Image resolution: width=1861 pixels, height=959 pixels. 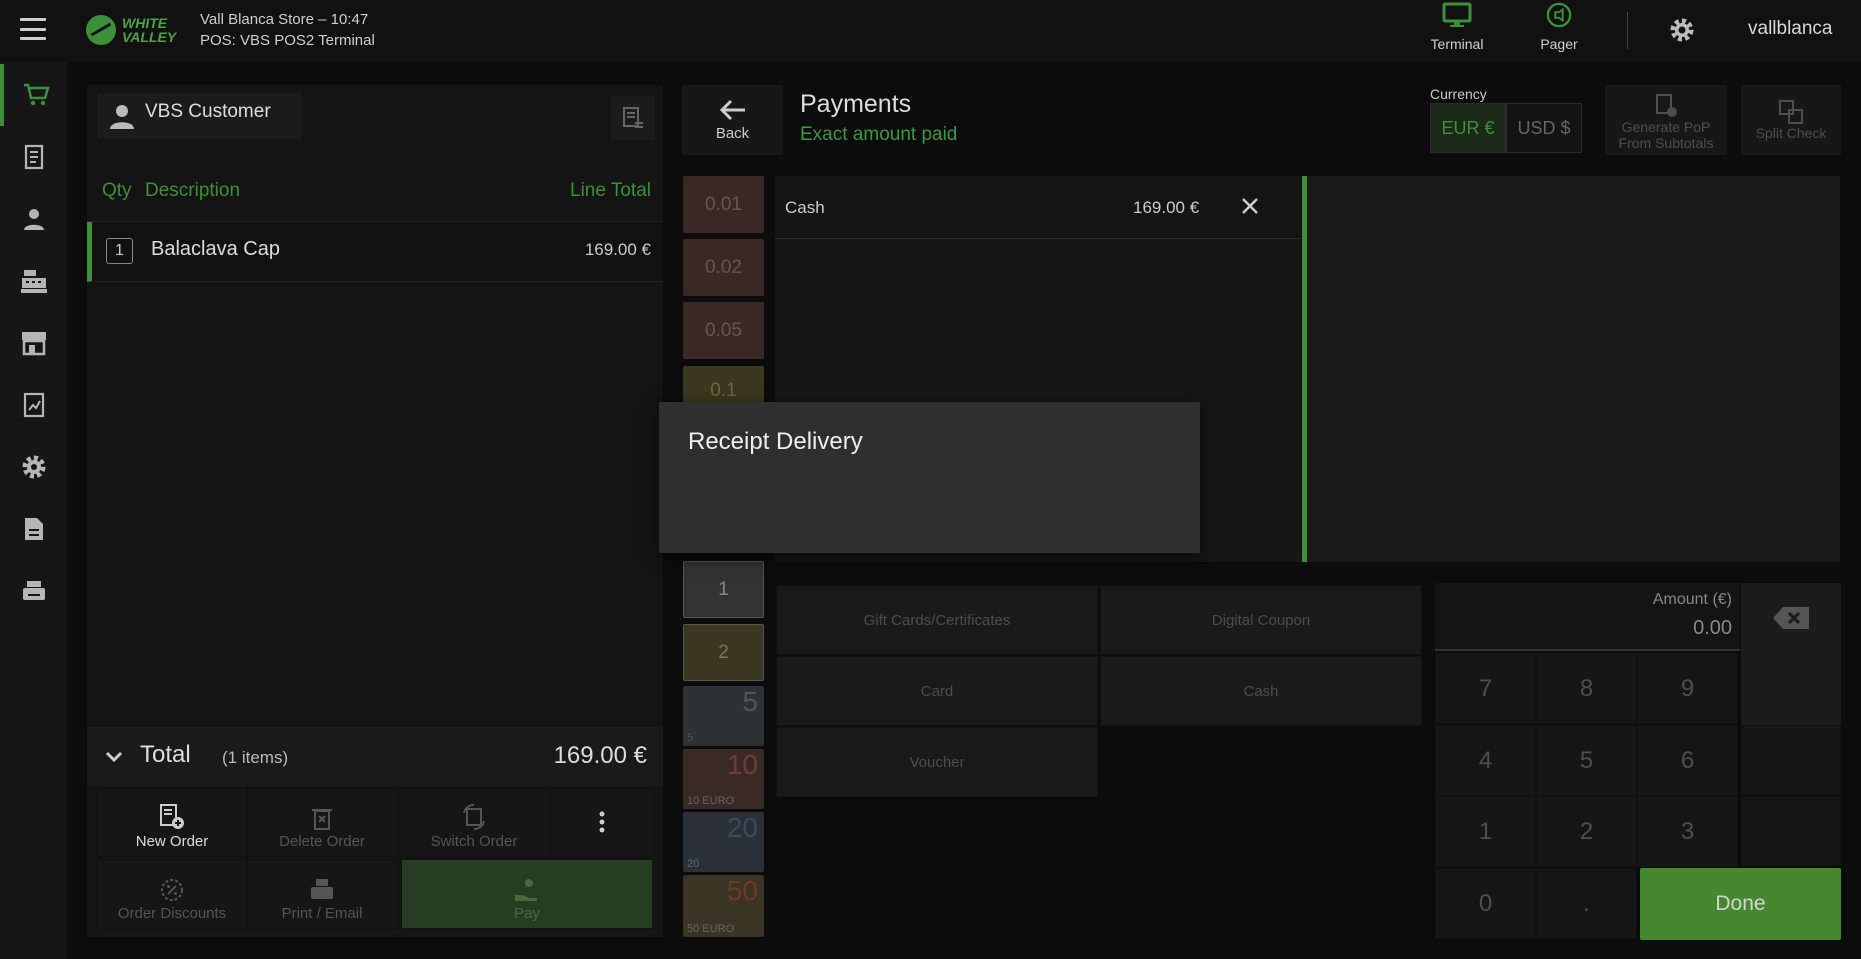 What do you see at coordinates (1687, 760) in the screenshot?
I see `key-6: 6` at bounding box center [1687, 760].